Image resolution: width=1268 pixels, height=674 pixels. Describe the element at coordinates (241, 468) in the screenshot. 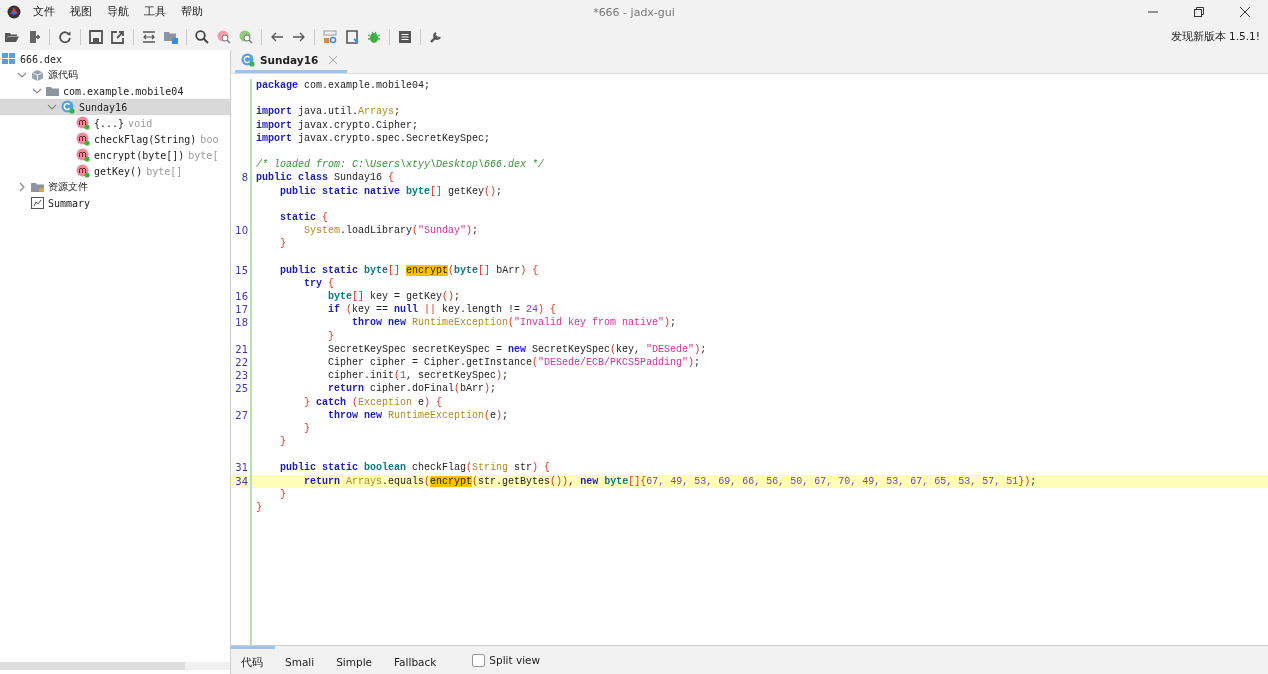

I see `line-number: 31` at that location.